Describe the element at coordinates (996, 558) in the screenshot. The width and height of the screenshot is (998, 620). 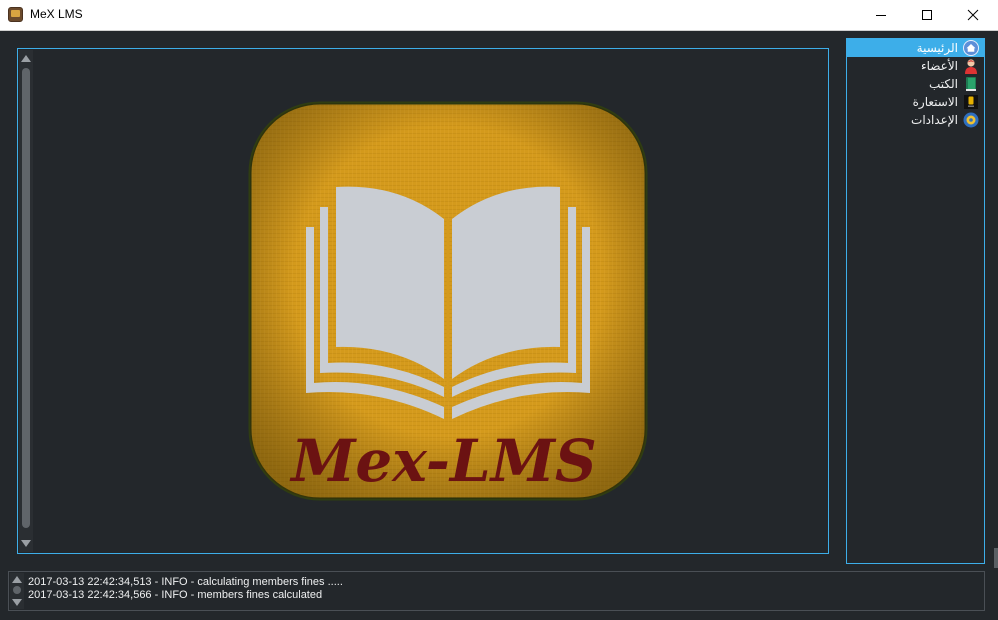
I see `window-edge` at that location.